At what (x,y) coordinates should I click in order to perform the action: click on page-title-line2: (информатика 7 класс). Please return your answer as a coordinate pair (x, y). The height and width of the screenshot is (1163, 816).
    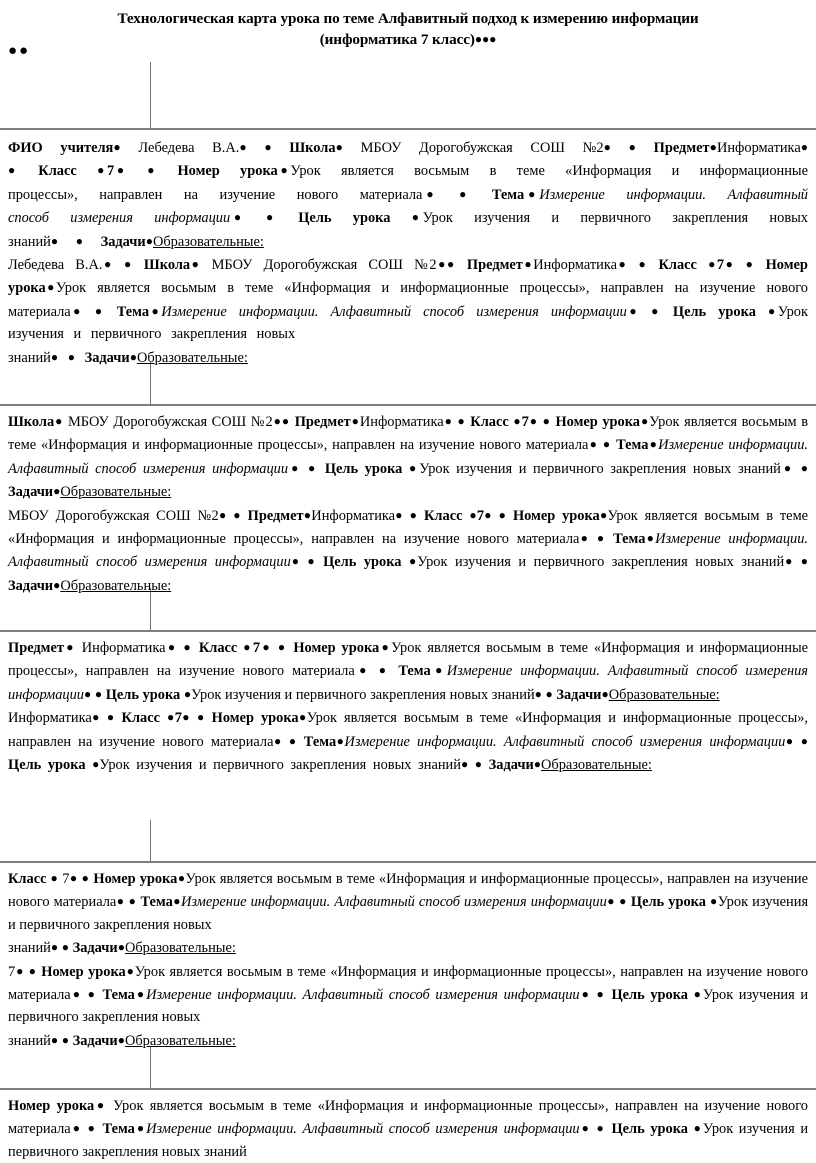
    Looking at the image, I should click on (397, 39).